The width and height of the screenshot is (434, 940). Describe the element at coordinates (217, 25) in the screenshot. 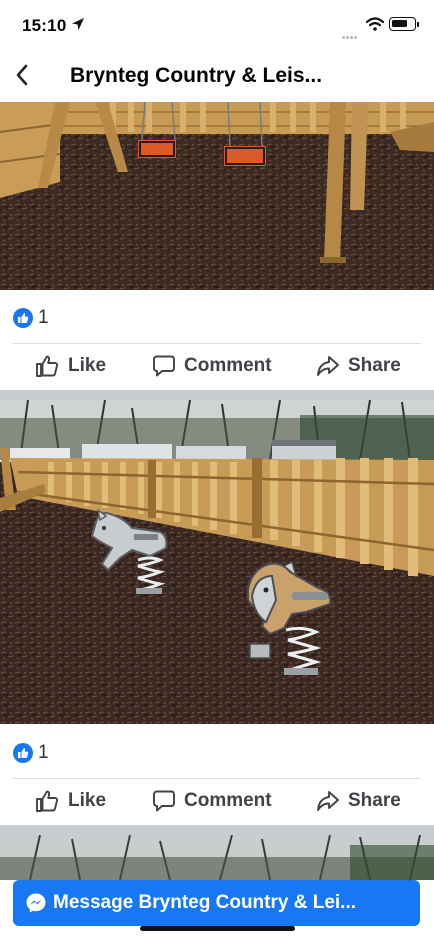

I see `status-bar: 15:10` at that location.